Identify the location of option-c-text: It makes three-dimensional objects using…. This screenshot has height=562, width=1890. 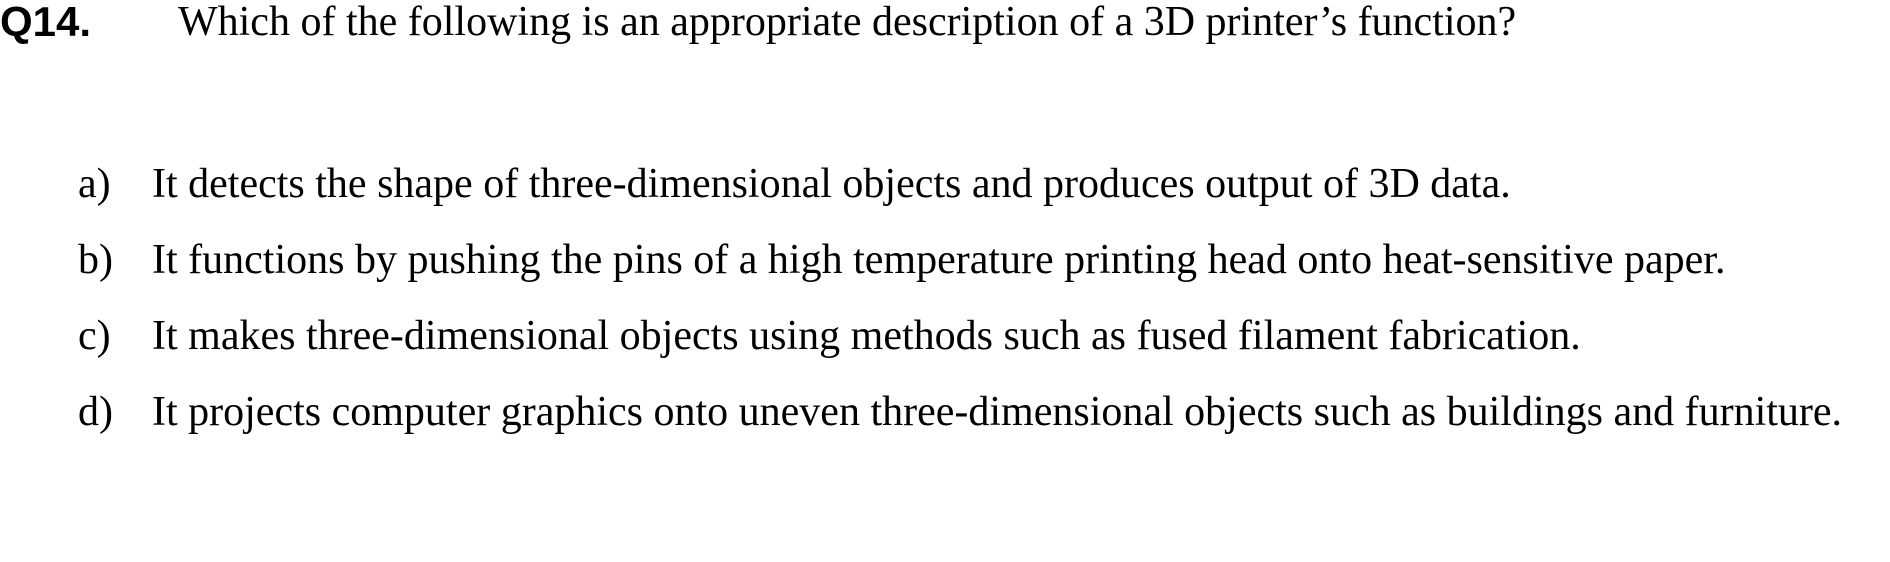
(866, 336).